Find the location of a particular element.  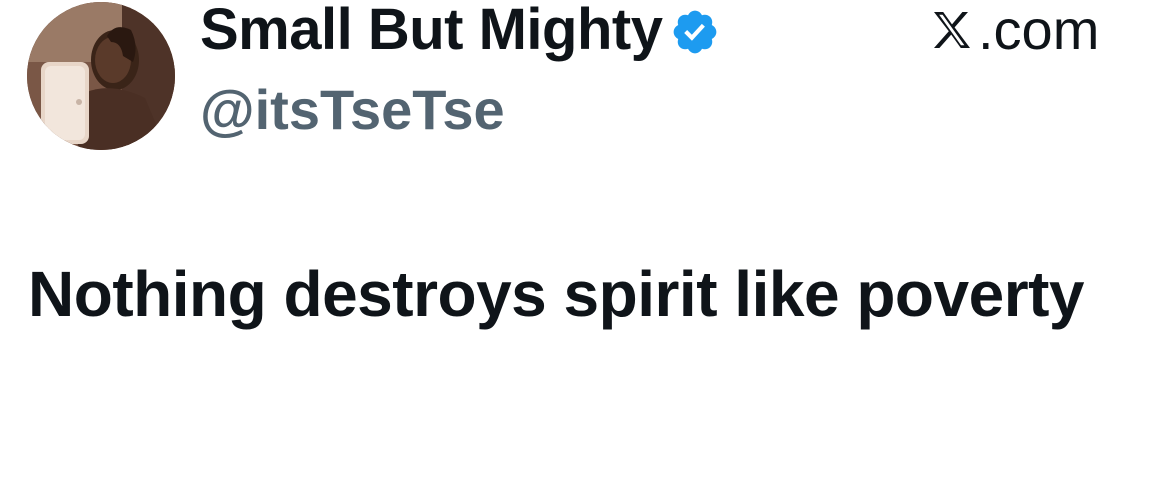

source-domain-text: .com is located at coordinates (1039, 30).